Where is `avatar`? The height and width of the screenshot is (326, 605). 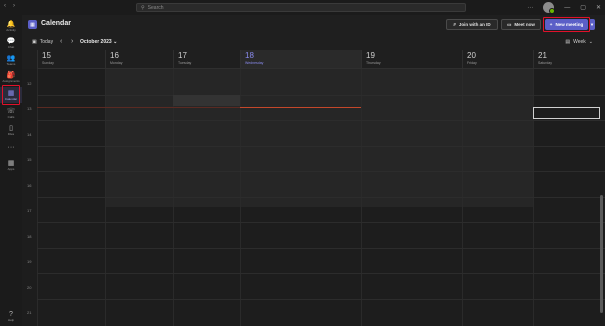
avatar is located at coordinates (549, 8).